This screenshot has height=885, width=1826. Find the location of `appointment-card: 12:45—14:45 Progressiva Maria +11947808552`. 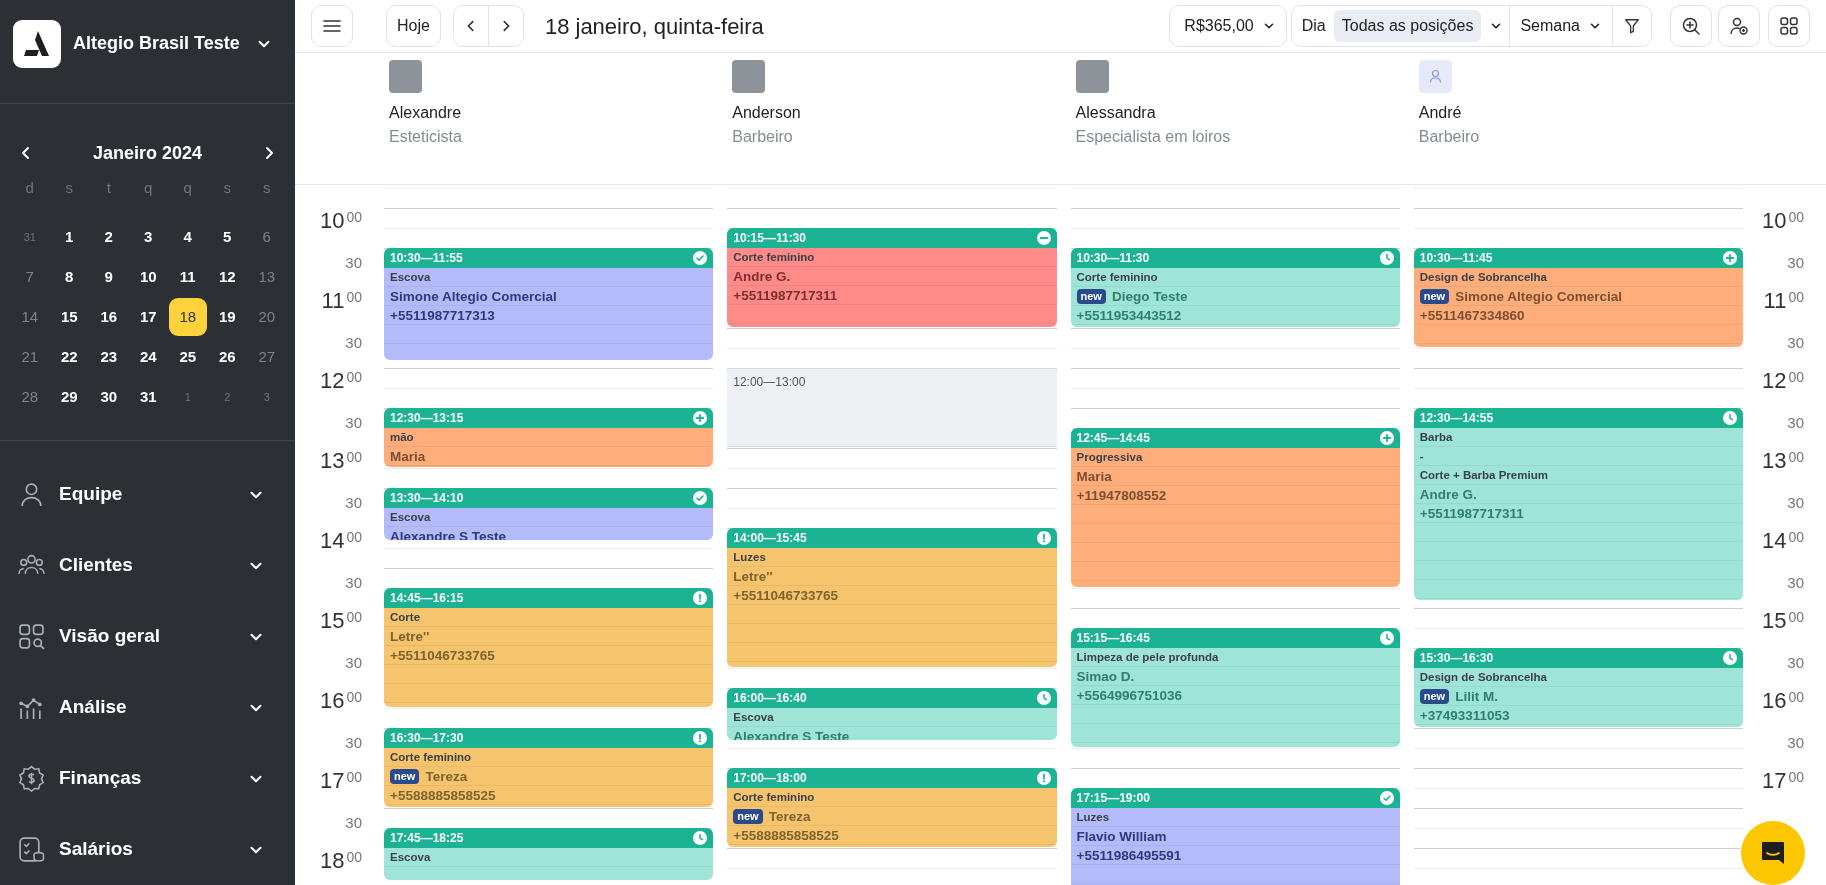

appointment-card: 12:45—14:45 Progressiva Maria +11947808552 is located at coordinates (1235, 507).